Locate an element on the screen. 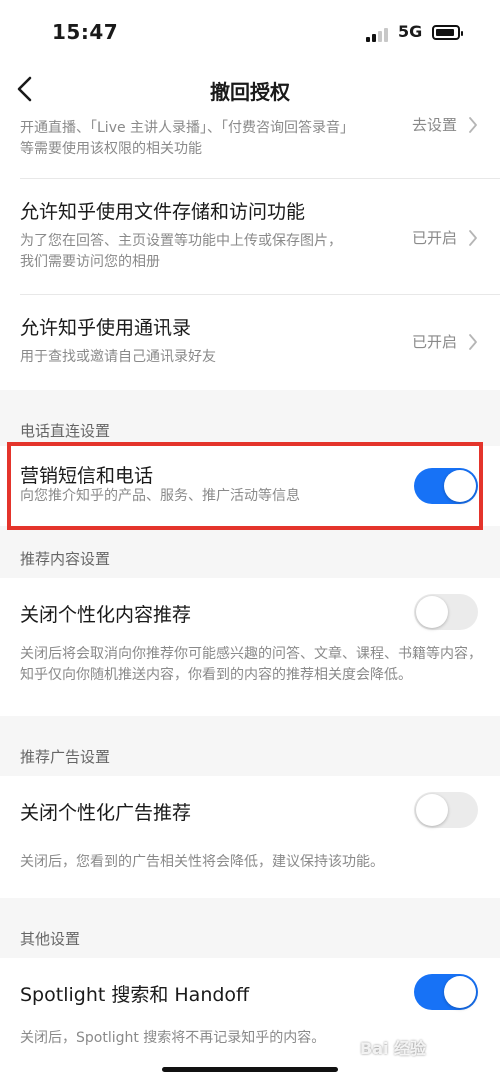 The image size is (500, 1083). permission-status: 去设置 is located at coordinates (435, 125).